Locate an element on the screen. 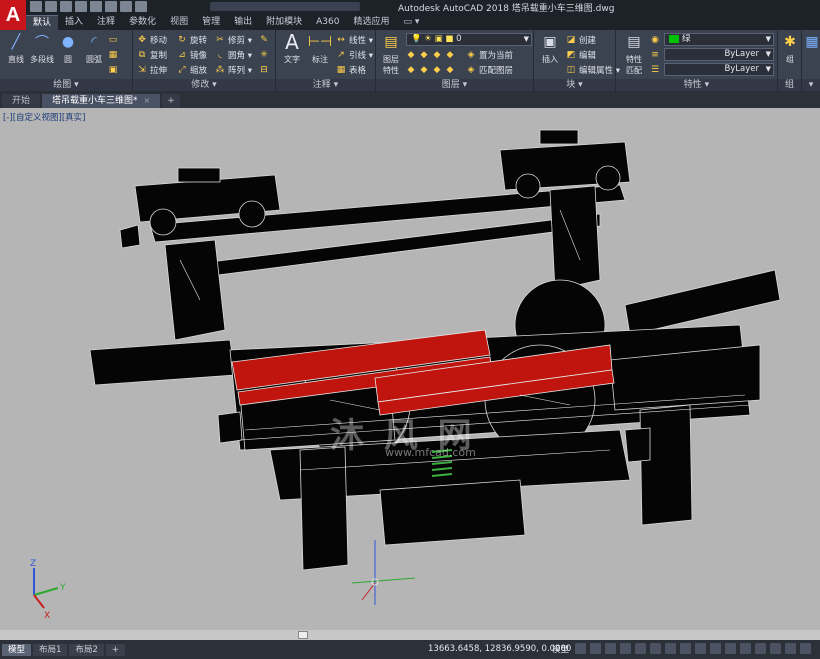 This screenshot has height=659, width=820. tab-a360: A360 is located at coordinates (327, 22).